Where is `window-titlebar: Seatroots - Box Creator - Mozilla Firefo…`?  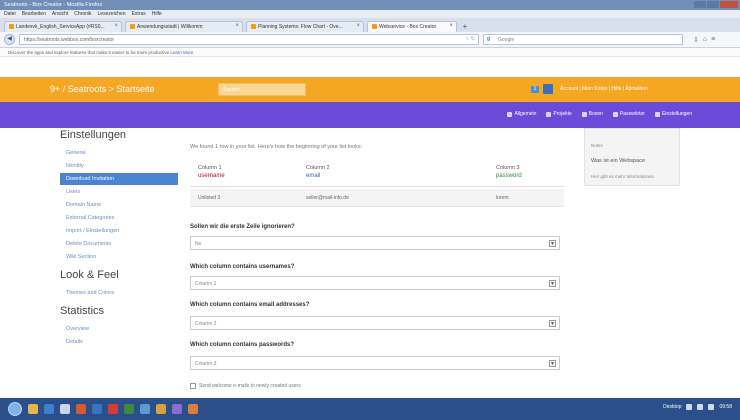 window-titlebar: Seatroots - Box Creator - Mozilla Firefo… is located at coordinates (370, 5).